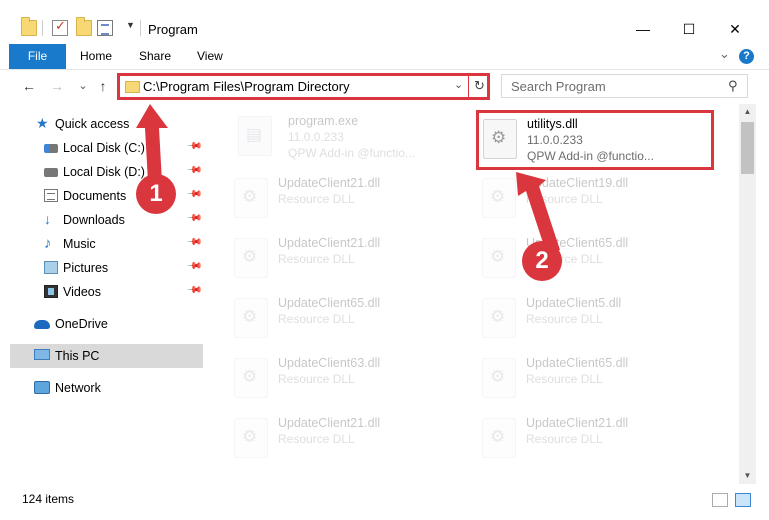  I want to click on properties-checkmark-icon, so click(60, 27).